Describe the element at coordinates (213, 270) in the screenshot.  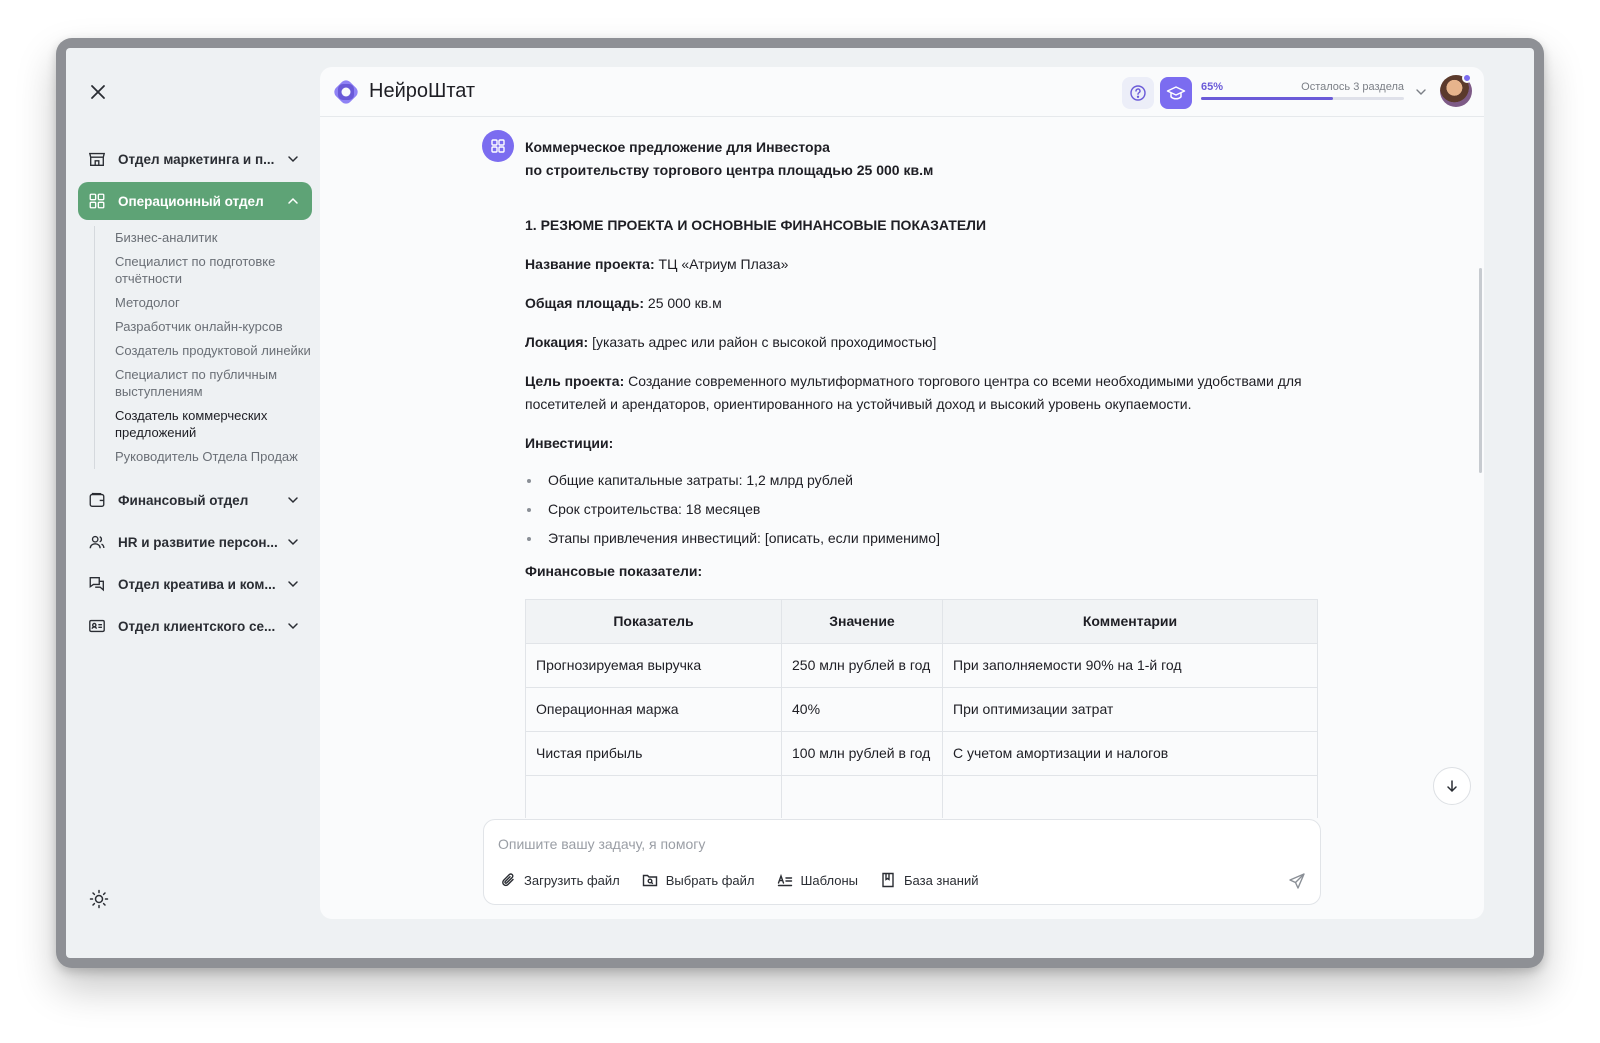
I see `sub-item-reporting-specialist: Специалист по подготовке отчётности` at that location.